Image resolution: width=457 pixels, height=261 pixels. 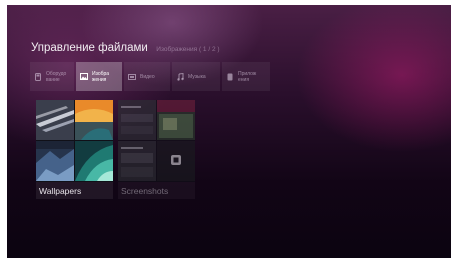 I want to click on tab-images: Изобра жения, so click(x=99, y=76).